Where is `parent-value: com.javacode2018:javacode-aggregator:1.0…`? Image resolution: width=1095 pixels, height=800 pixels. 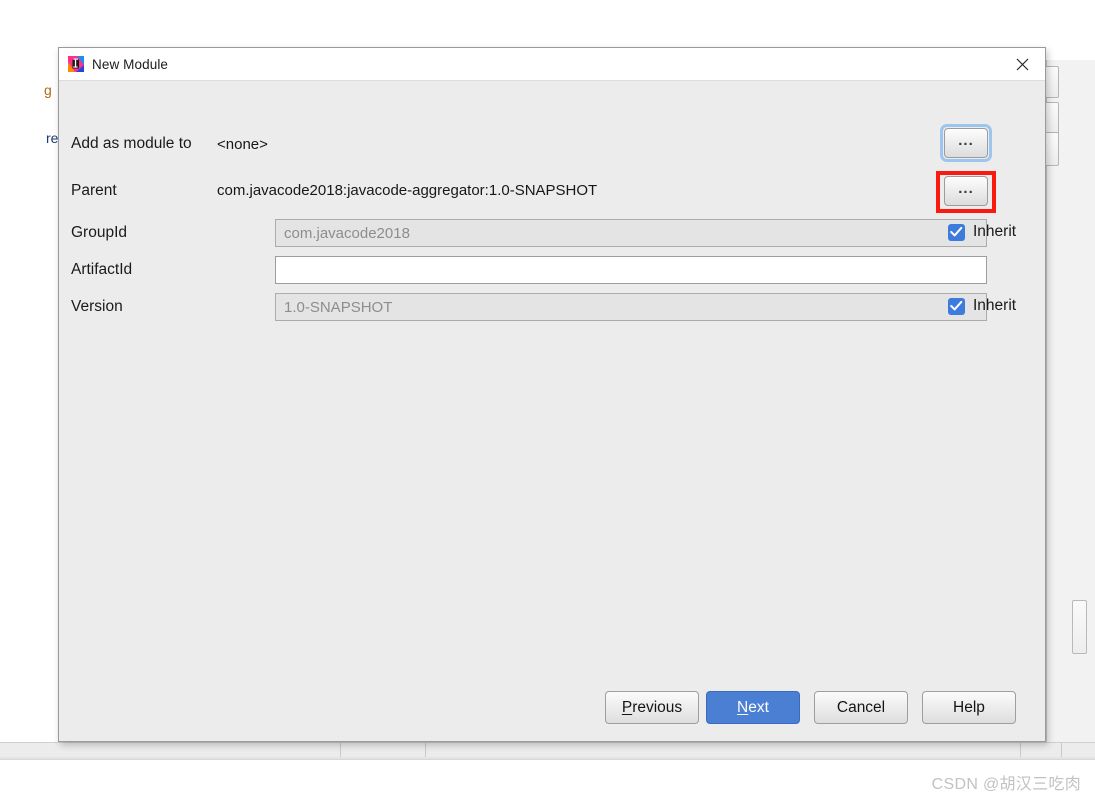 parent-value: com.javacode2018:javacode-aggregator:1.0… is located at coordinates (407, 190).